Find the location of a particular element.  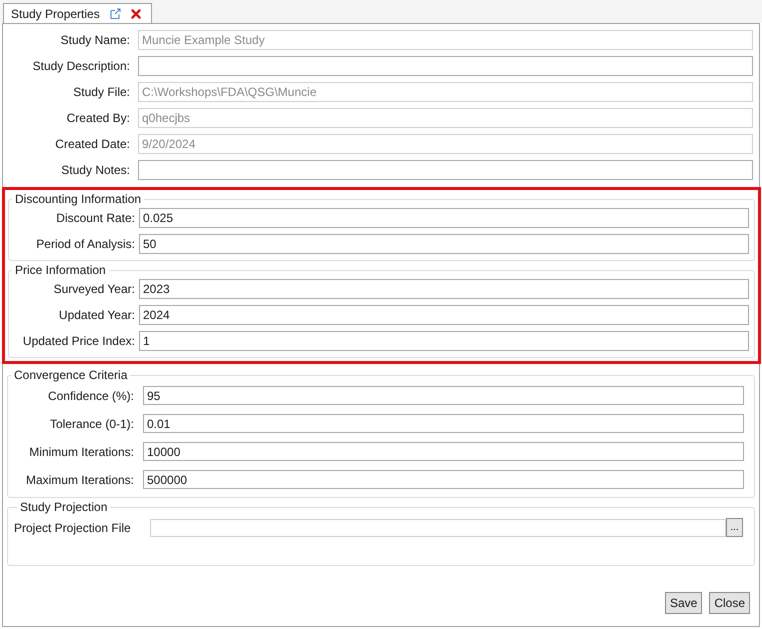

input-field: 2024 is located at coordinates (444, 315).